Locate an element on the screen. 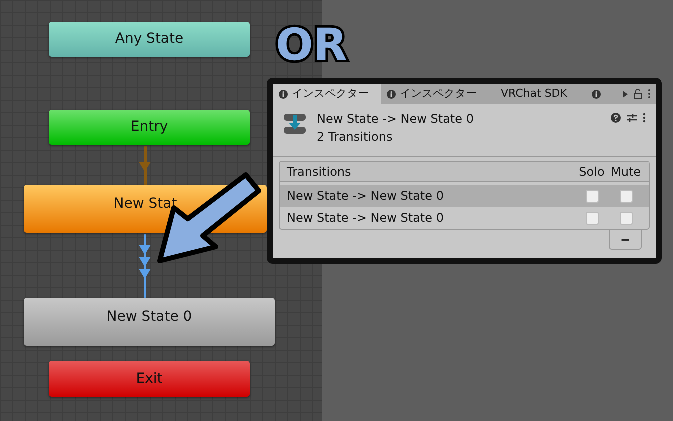 Image resolution: width=673 pixels, height=421 pixels. inspector-title: New State -> New State 0 is located at coordinates (395, 119).